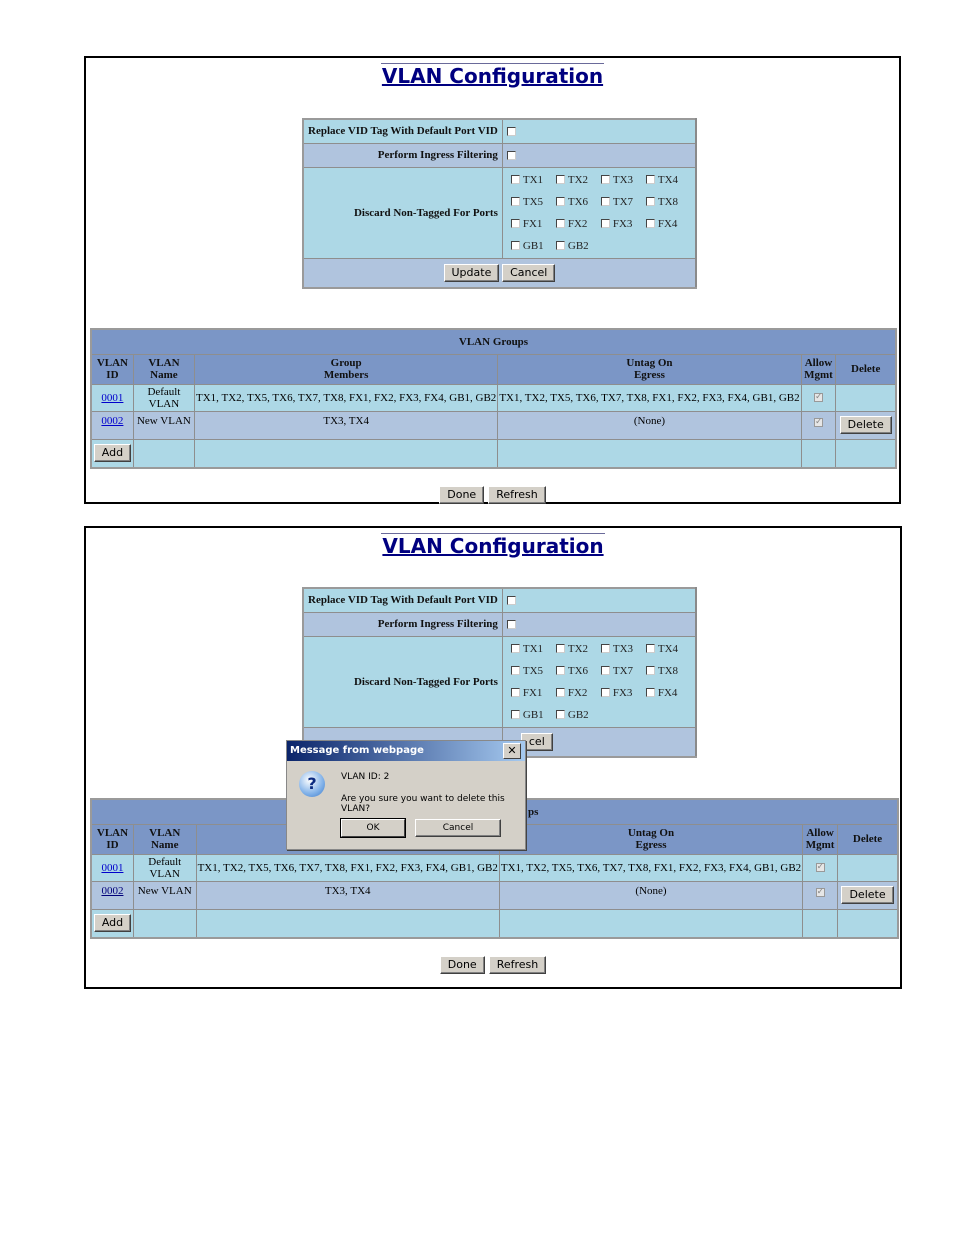  What do you see at coordinates (347, 895) in the screenshot?
I see `group-members-cell: TX3, TX4` at bounding box center [347, 895].